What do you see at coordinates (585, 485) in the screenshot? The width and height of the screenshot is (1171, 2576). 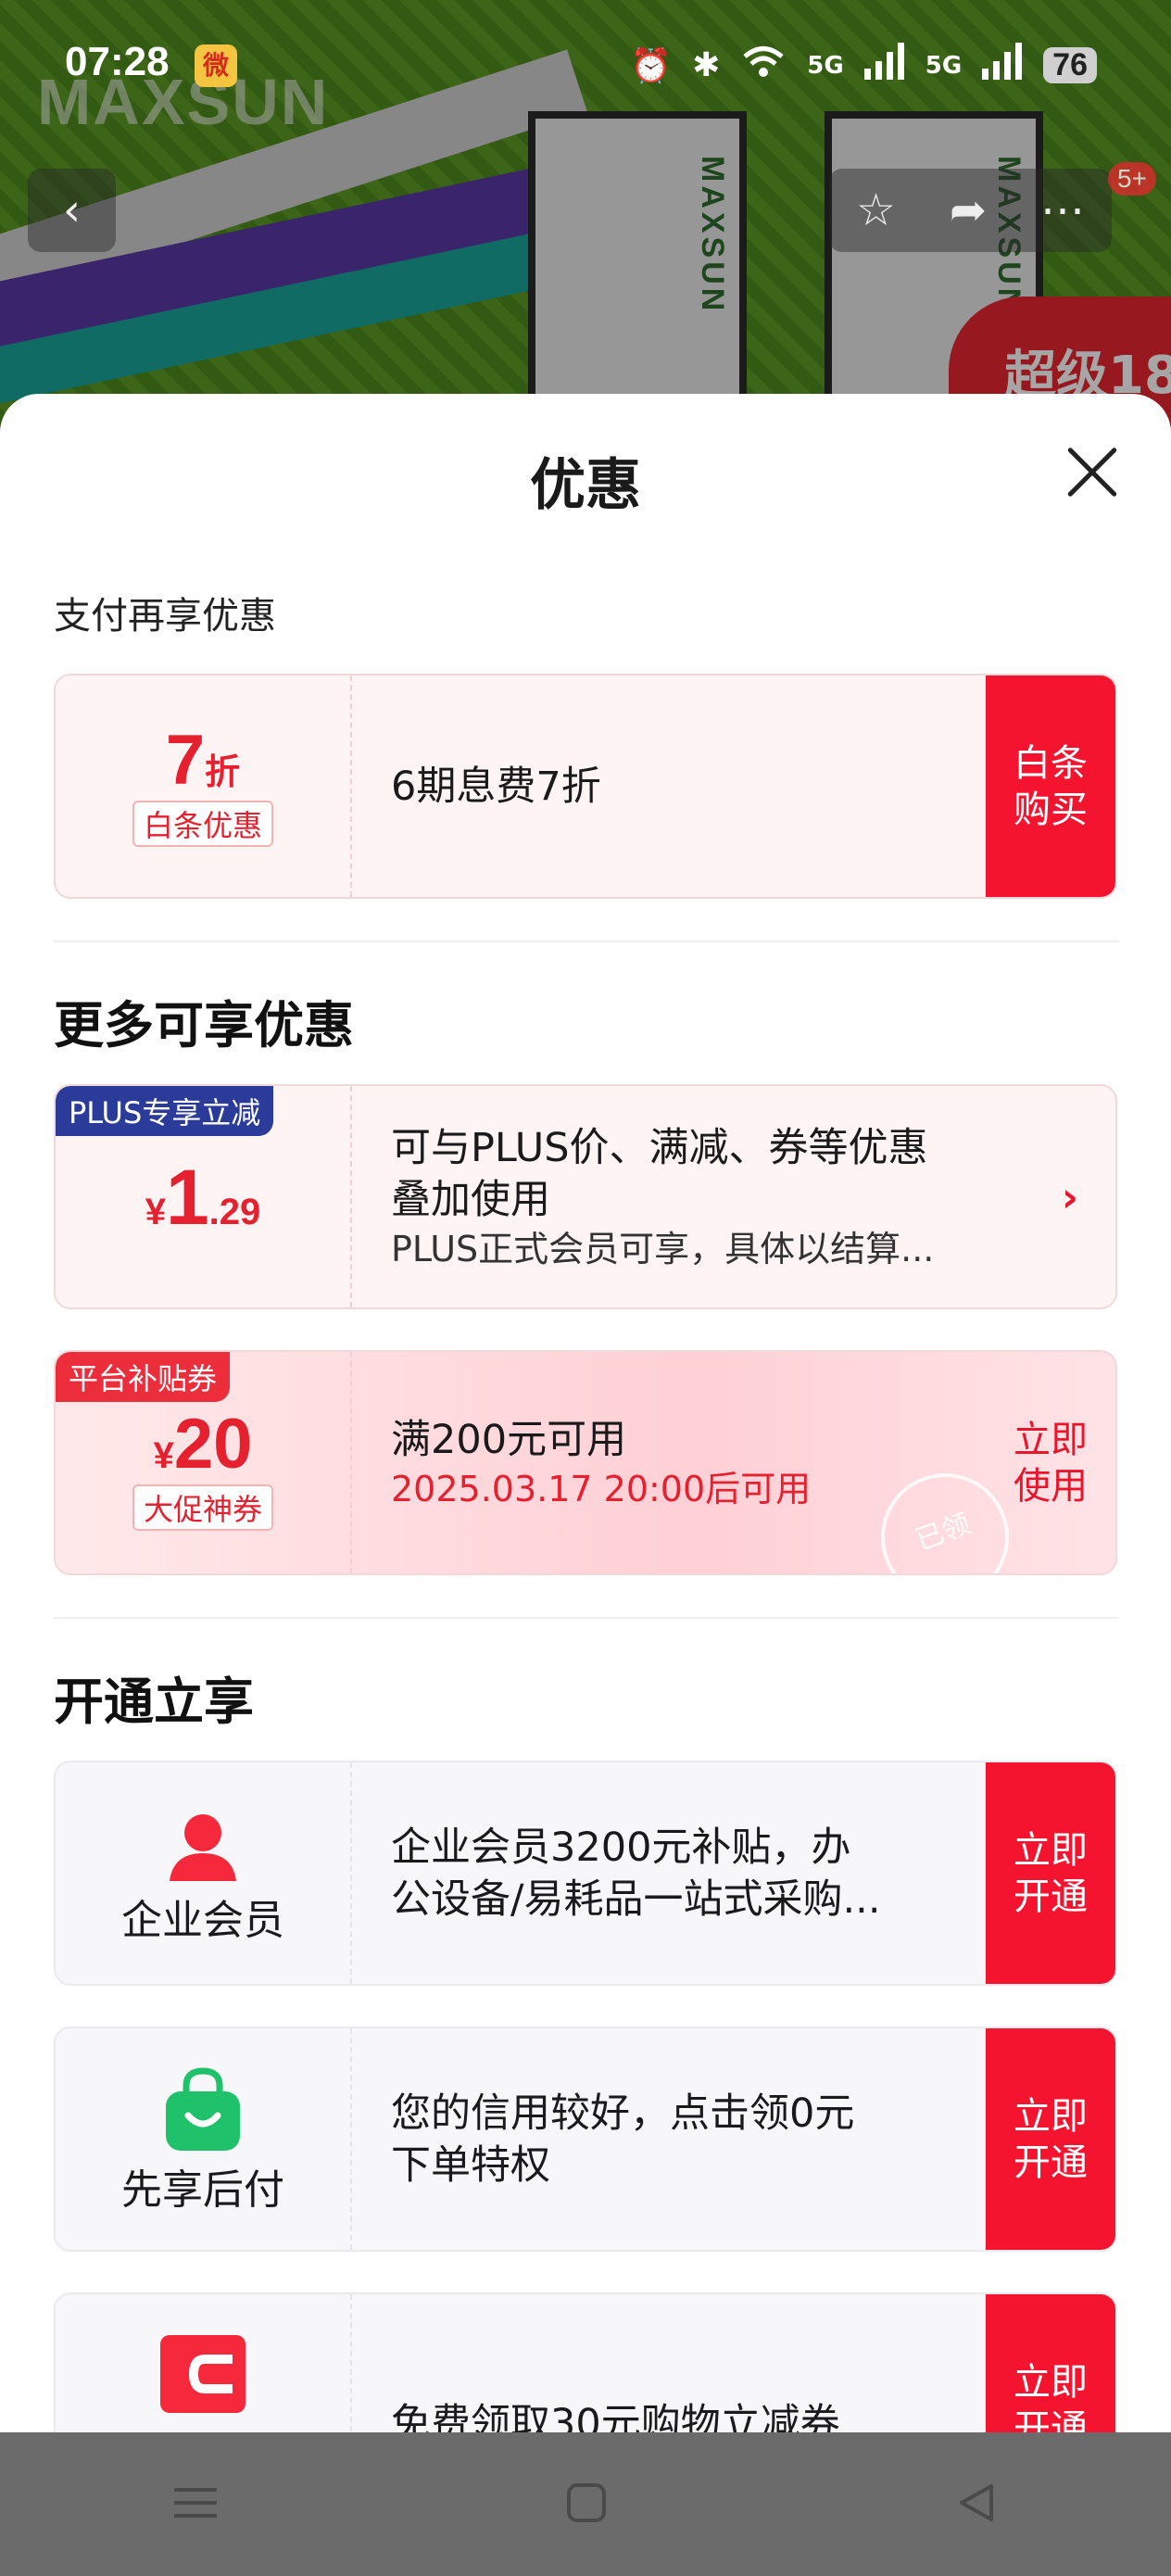 I see `sheet-title: 优惠` at bounding box center [585, 485].